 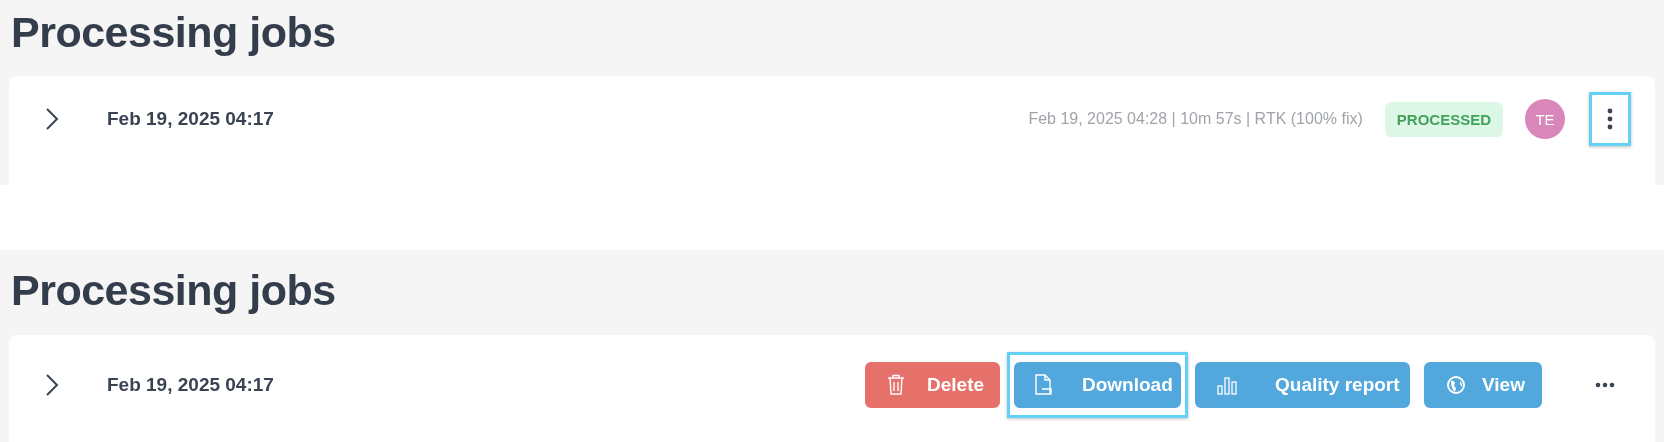 I want to click on trash-icon, so click(x=896, y=385).